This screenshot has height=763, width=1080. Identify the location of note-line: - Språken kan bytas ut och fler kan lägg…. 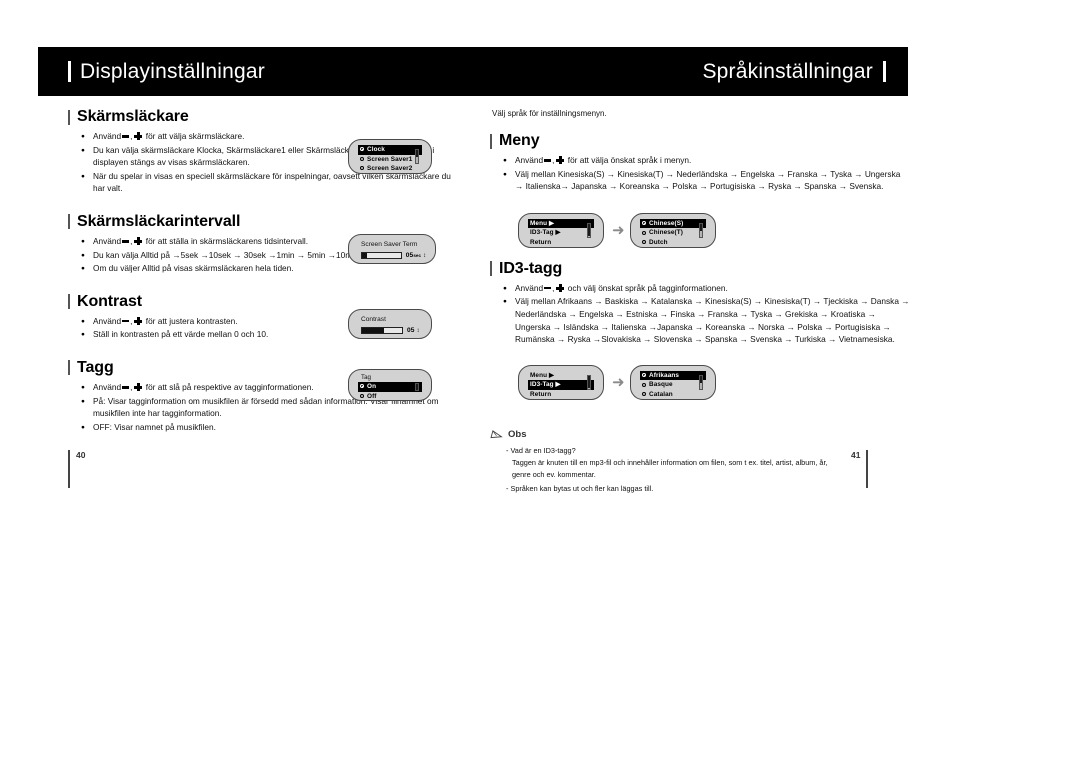
(580, 489).